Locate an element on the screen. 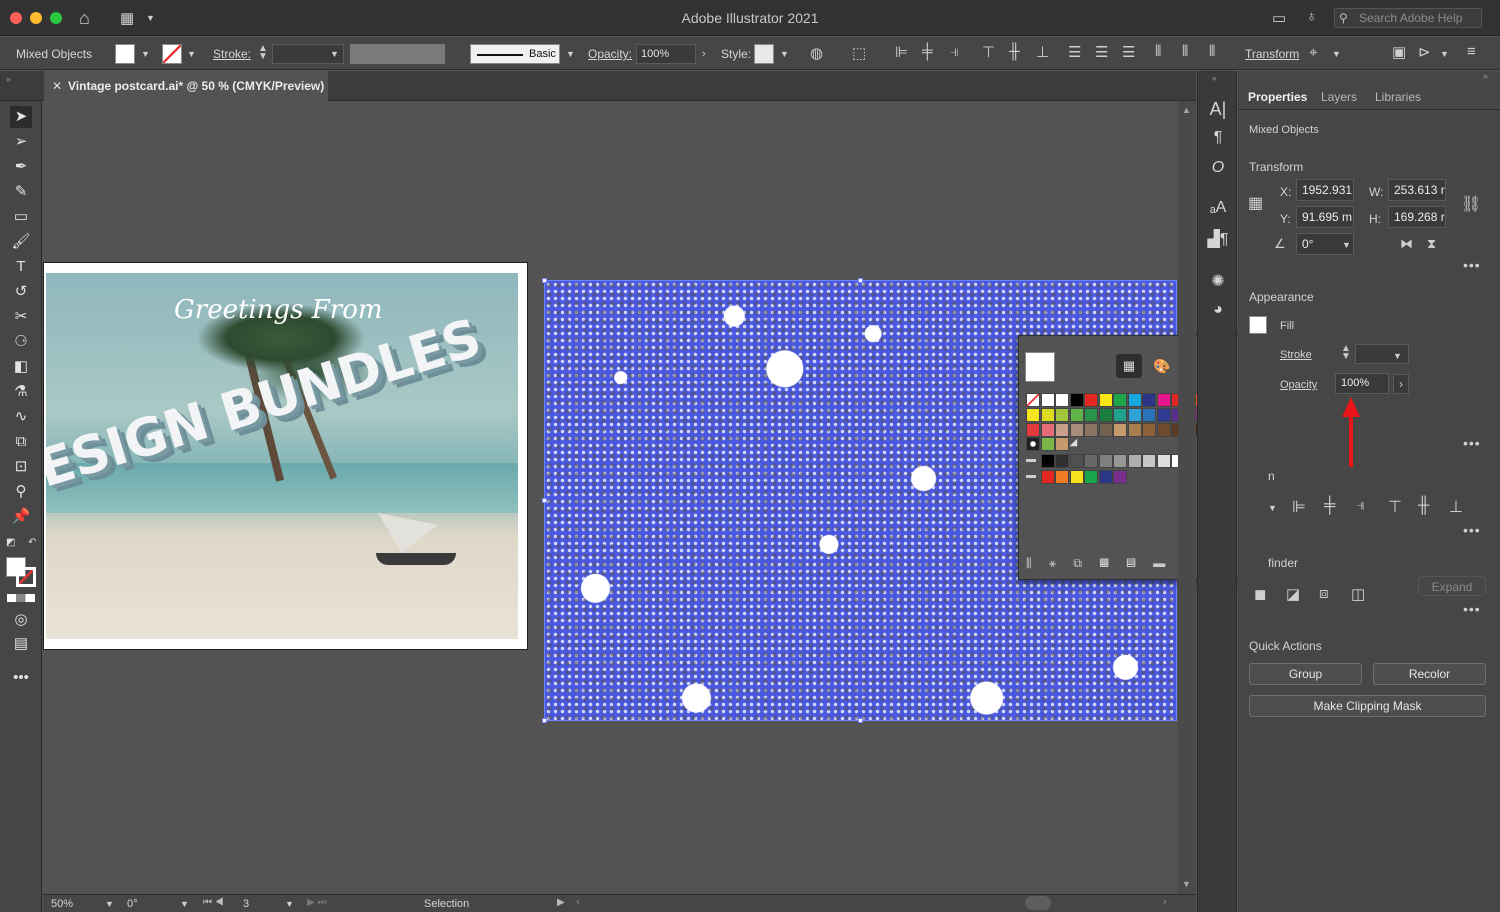 This screenshot has width=1500, height=912. expand-button: Expand is located at coordinates (1452, 586).